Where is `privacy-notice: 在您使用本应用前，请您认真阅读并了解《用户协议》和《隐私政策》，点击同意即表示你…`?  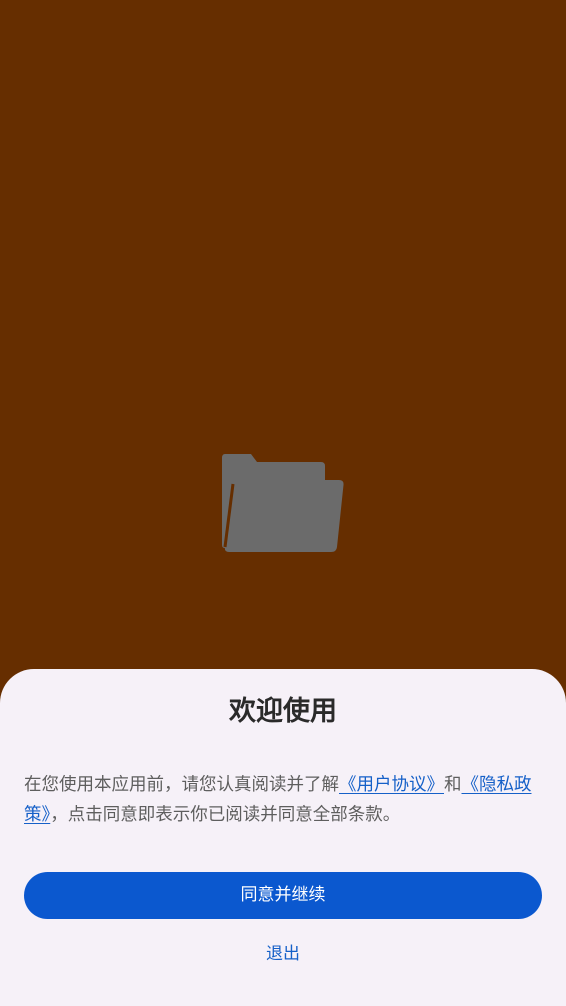 privacy-notice: 在您使用本应用前，请您认真阅读并了解《用户协议》和《隐私政策》，点击同意即表示你… is located at coordinates (284, 800).